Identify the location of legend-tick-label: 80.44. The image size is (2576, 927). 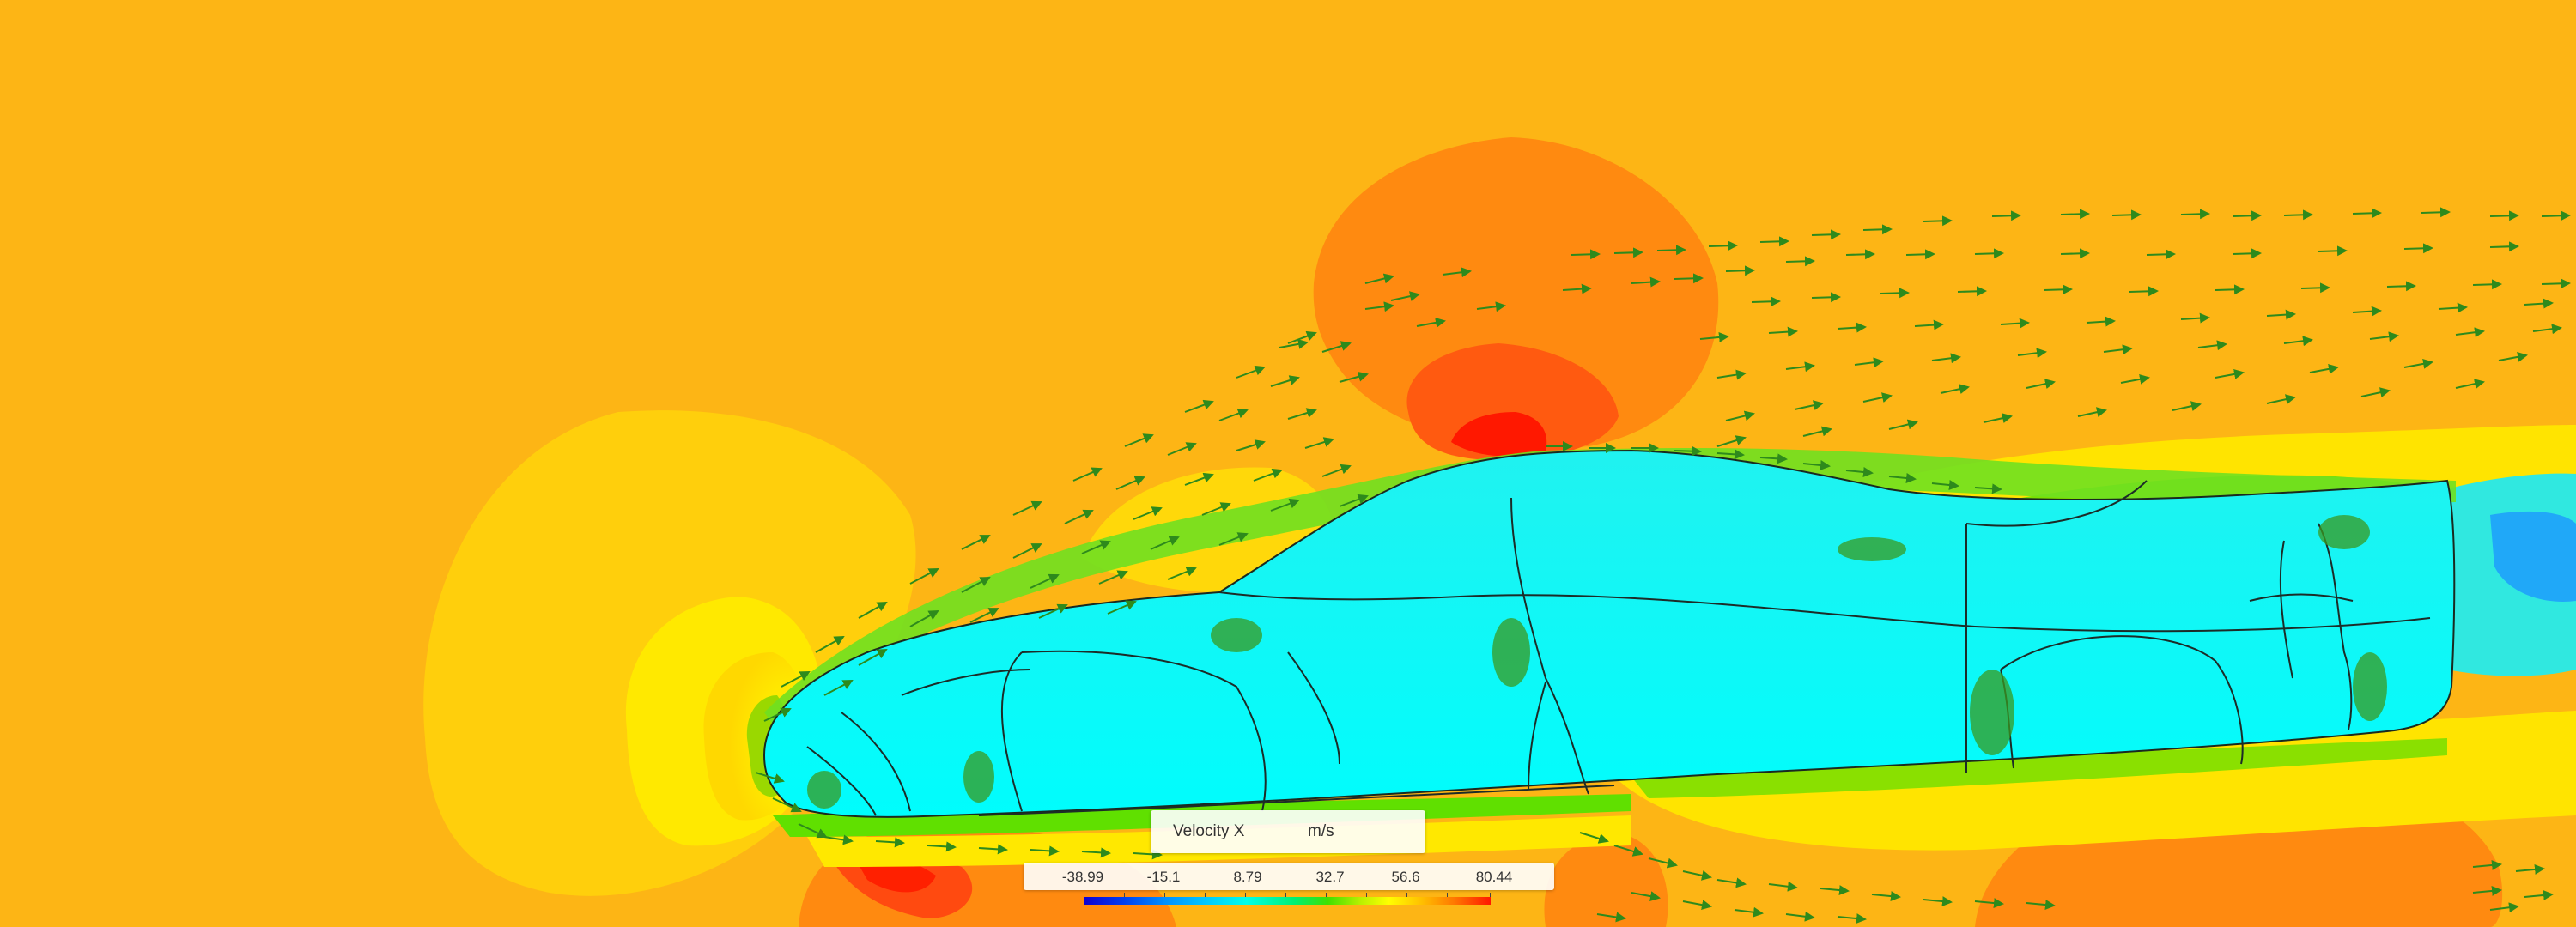
(1494, 877).